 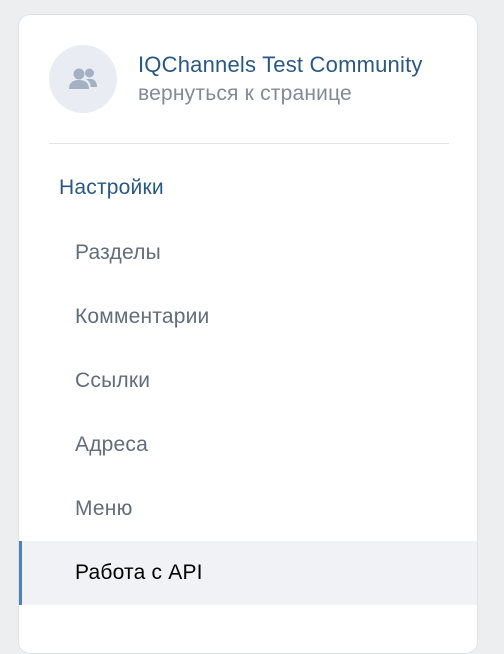 What do you see at coordinates (249, 143) in the screenshot?
I see `divider` at bounding box center [249, 143].